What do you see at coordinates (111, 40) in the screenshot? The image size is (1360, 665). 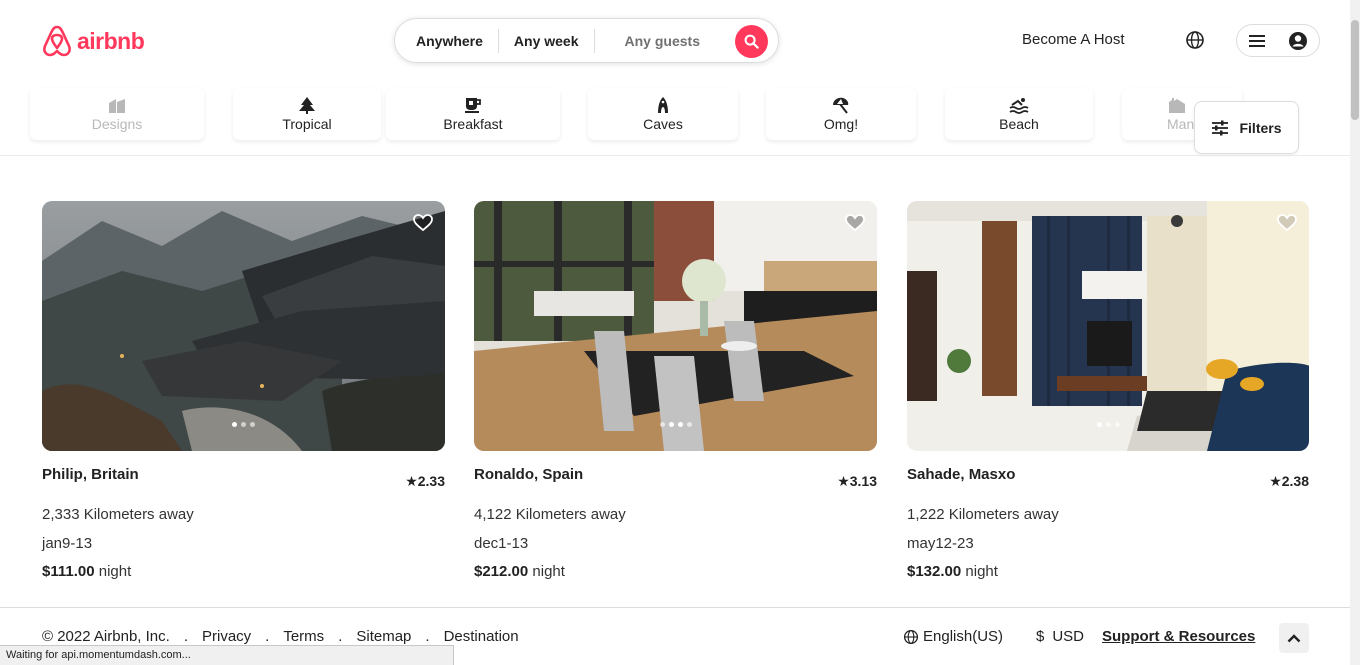 I see `logo-text: airbnb` at bounding box center [111, 40].